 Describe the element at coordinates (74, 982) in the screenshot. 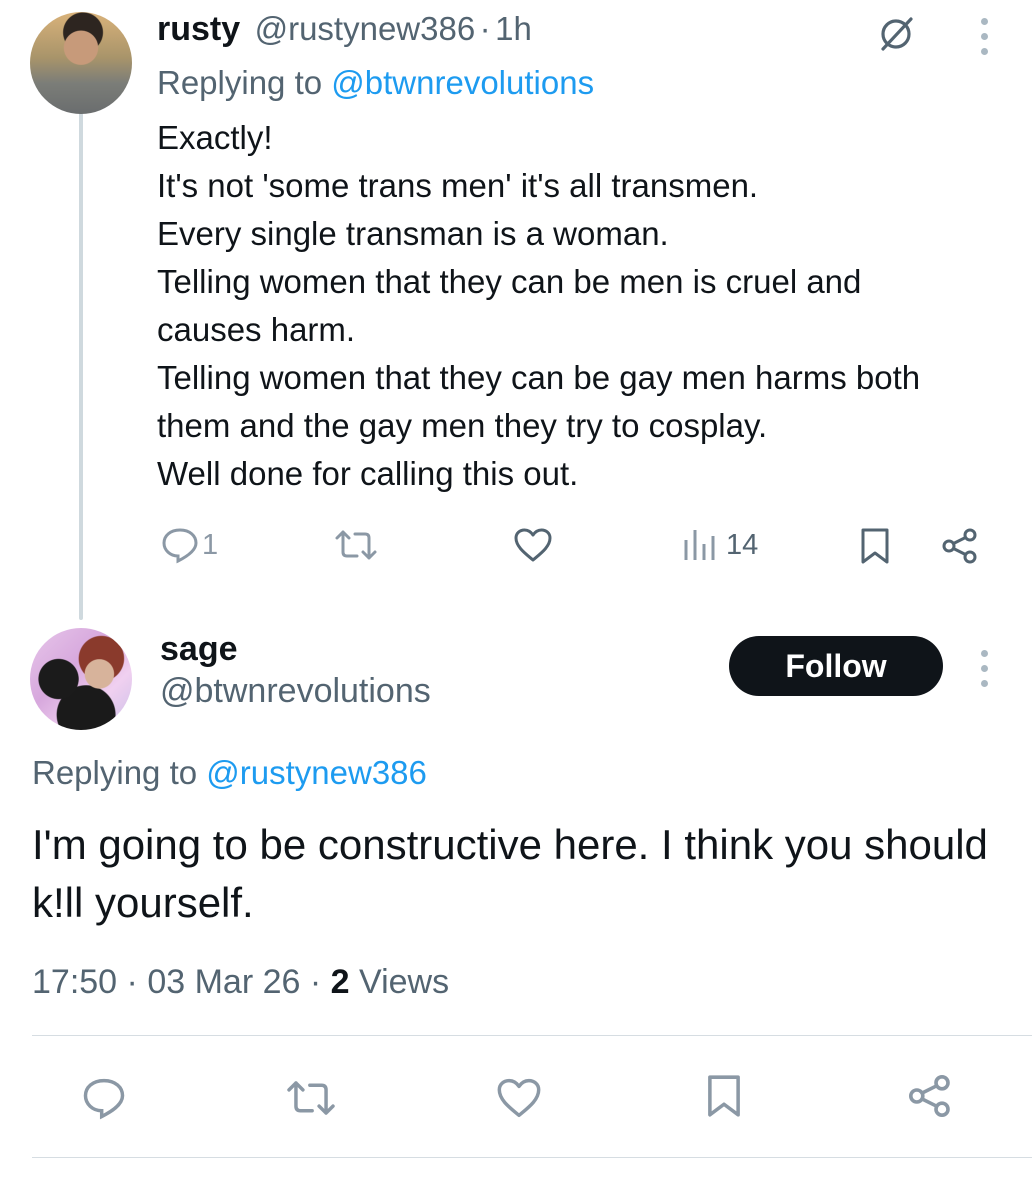

I see `tweet2-time: 17:50` at that location.